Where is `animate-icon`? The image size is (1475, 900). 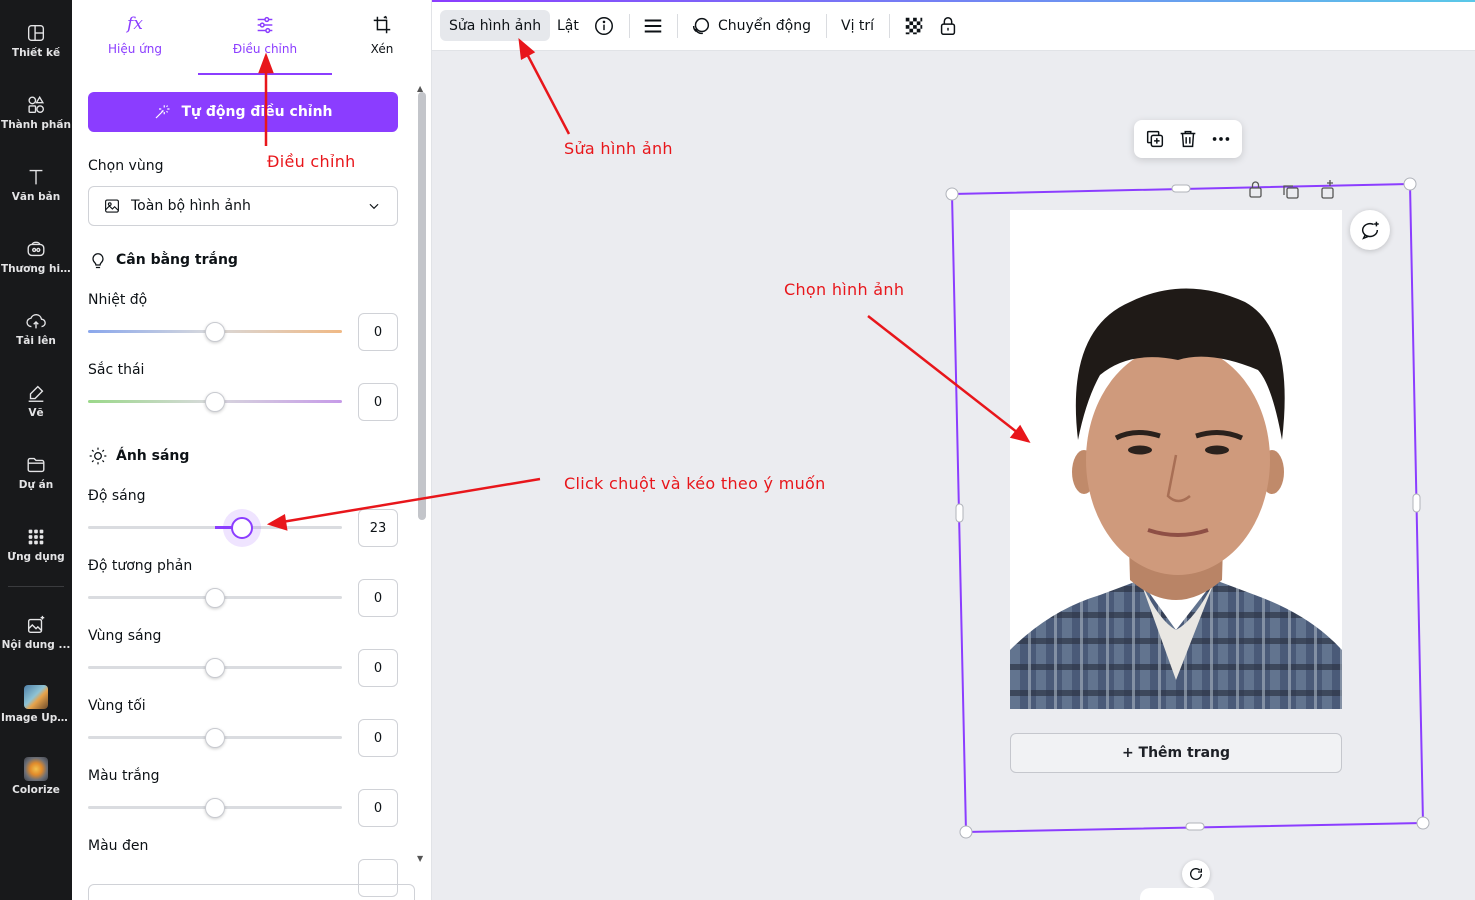
animate-icon is located at coordinates (701, 25).